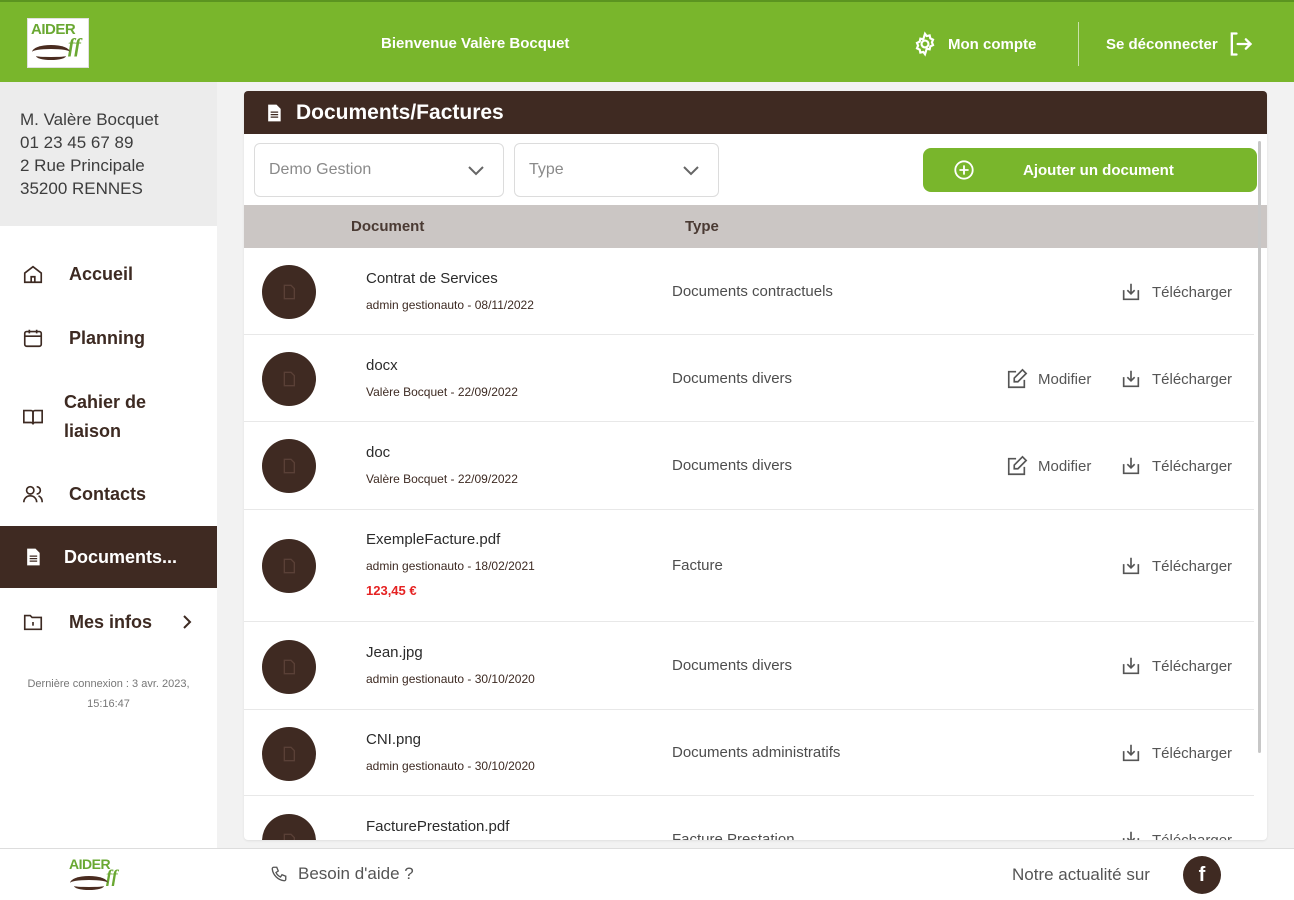  I want to click on document-name: Jean.jpg, so click(394, 652).